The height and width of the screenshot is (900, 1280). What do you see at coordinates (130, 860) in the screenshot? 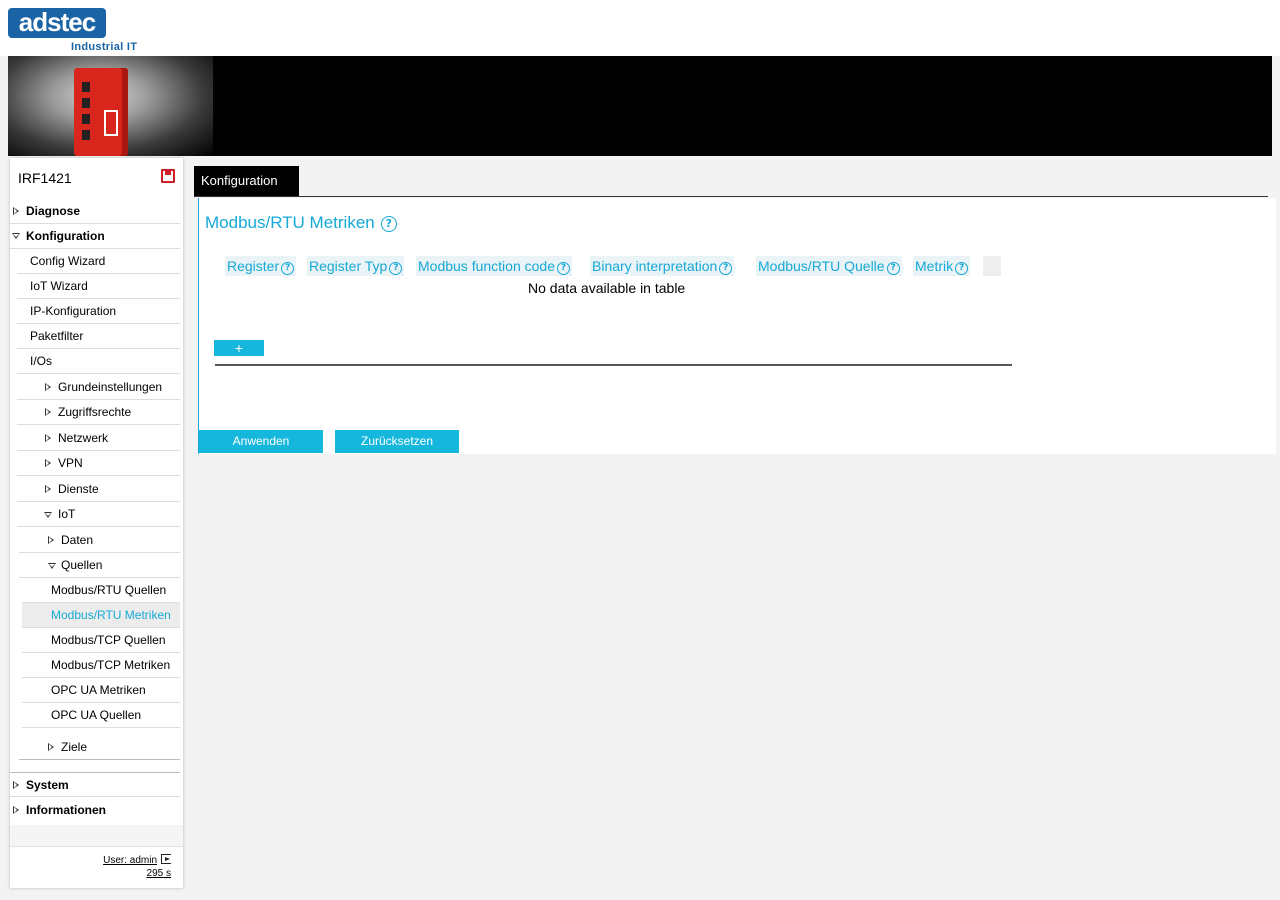
I see `user-link: User: admin` at bounding box center [130, 860].